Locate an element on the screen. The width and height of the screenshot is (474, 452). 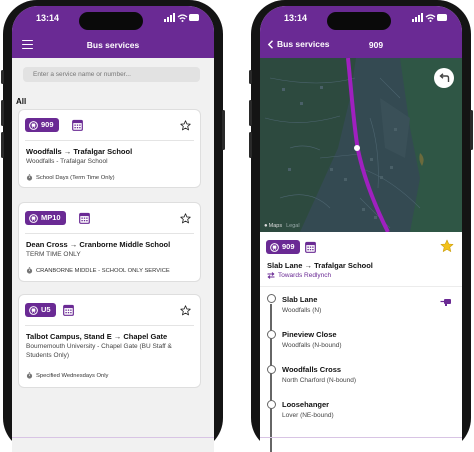
route-subtitle: Woodfalls - Trafalgar School is located at coordinates (67, 161).